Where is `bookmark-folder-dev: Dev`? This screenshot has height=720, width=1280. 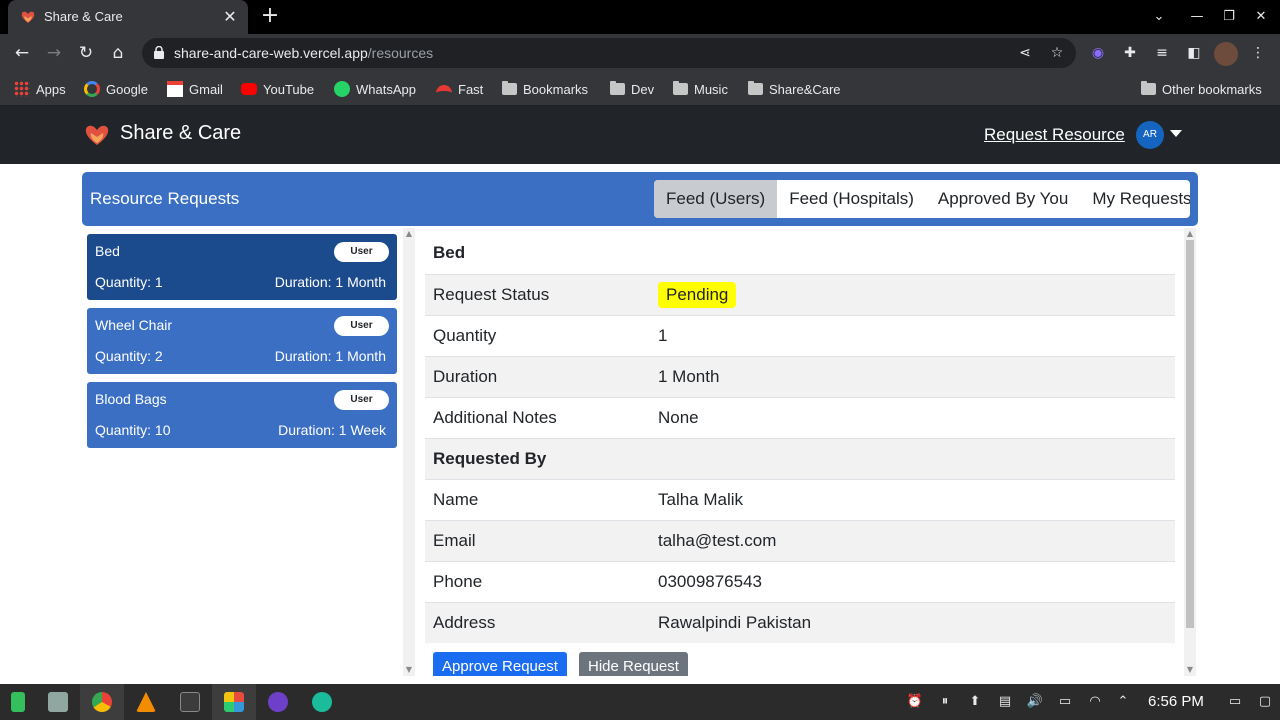 bookmark-folder-dev: Dev is located at coordinates (632, 89).